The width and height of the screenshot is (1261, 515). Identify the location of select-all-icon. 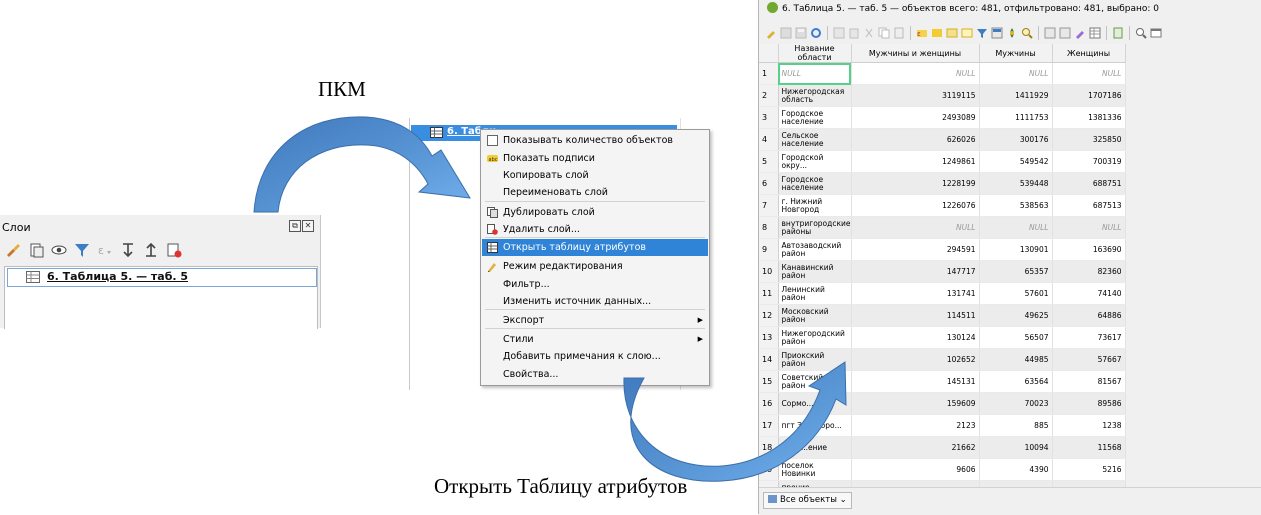
(937, 33).